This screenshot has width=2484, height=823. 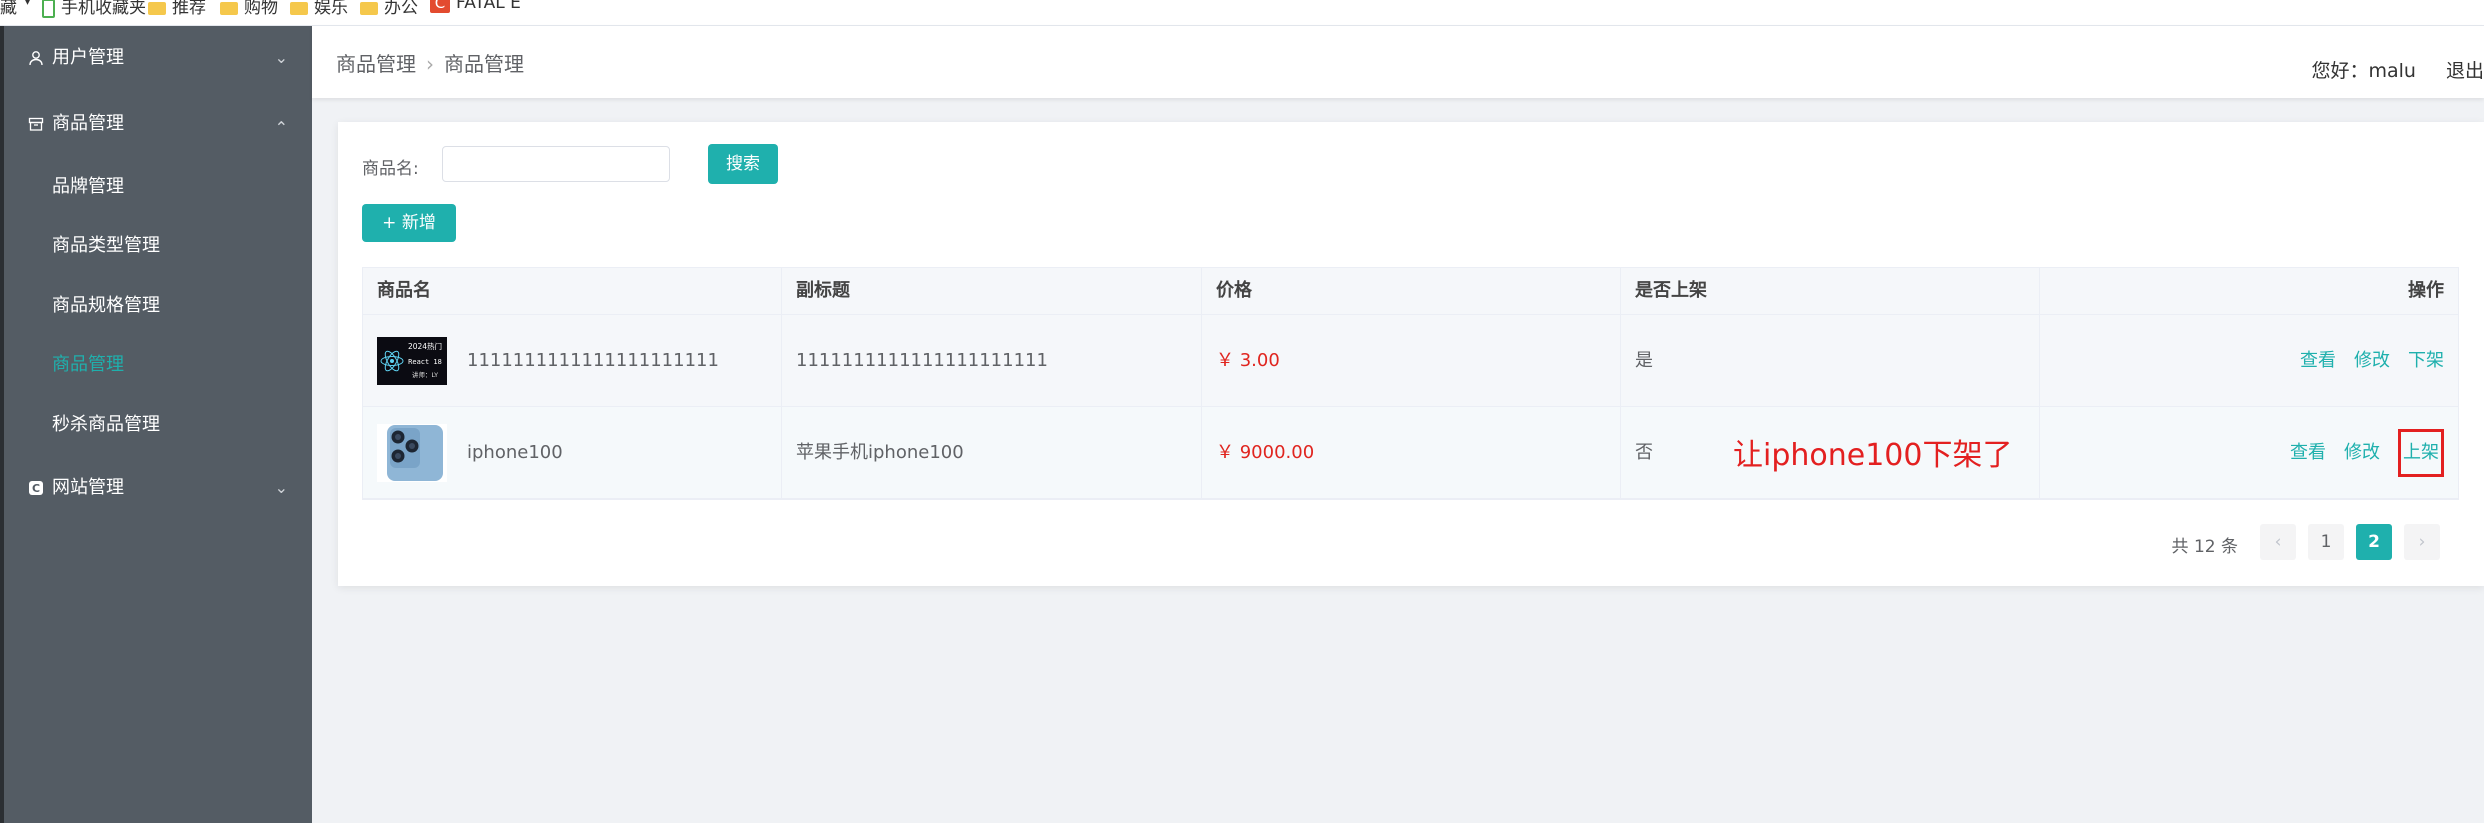 I want to click on menu-user-management: 用户管理 ⌄, so click(x=158, y=58).